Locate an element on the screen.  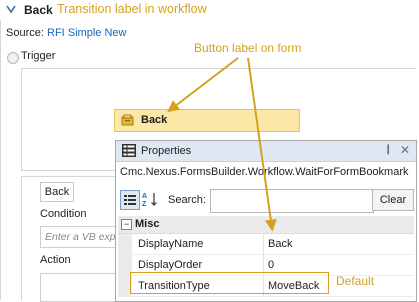
close-icon: ✕ is located at coordinates (405, 150).